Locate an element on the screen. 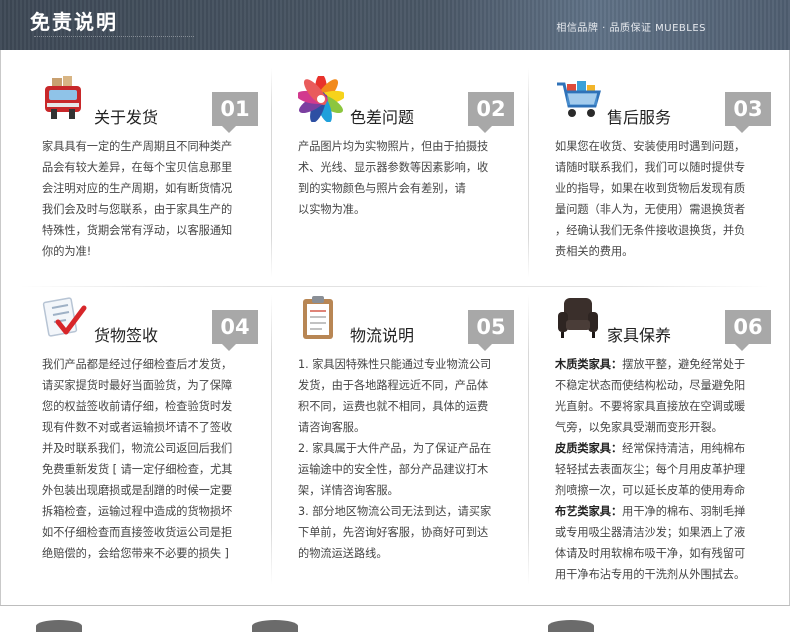 The width and height of the screenshot is (790, 632). body-line: 请买家提货时最好当面验货，为了保障 is located at coordinates (137, 385).